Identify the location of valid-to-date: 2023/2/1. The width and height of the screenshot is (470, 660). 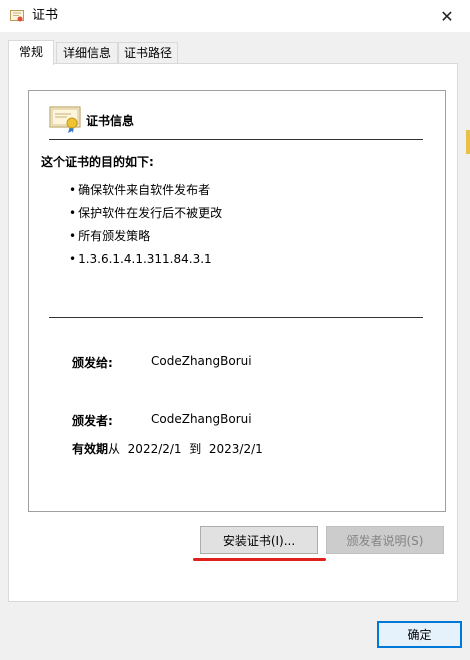
(235, 449).